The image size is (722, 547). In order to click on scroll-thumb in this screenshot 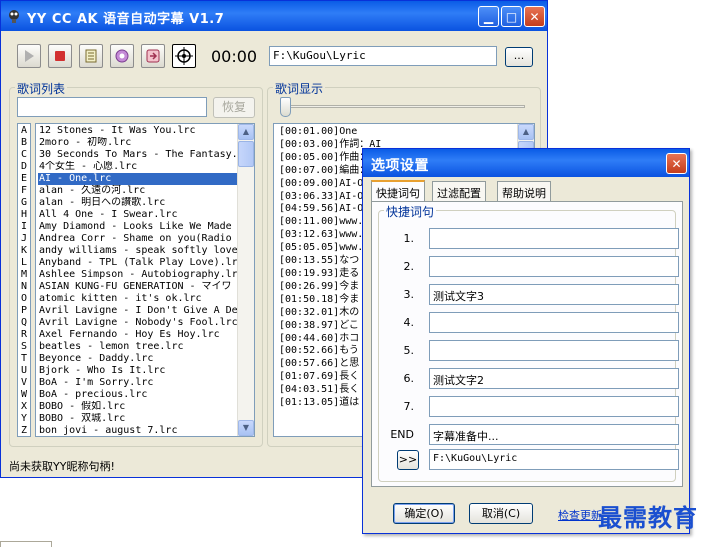, I will do `click(246, 154)`.